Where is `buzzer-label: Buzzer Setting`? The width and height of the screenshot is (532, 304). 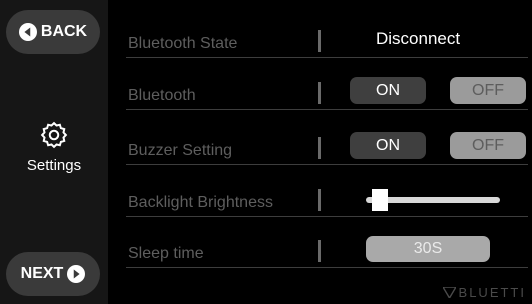
buzzer-label: Buzzer Setting is located at coordinates (180, 150).